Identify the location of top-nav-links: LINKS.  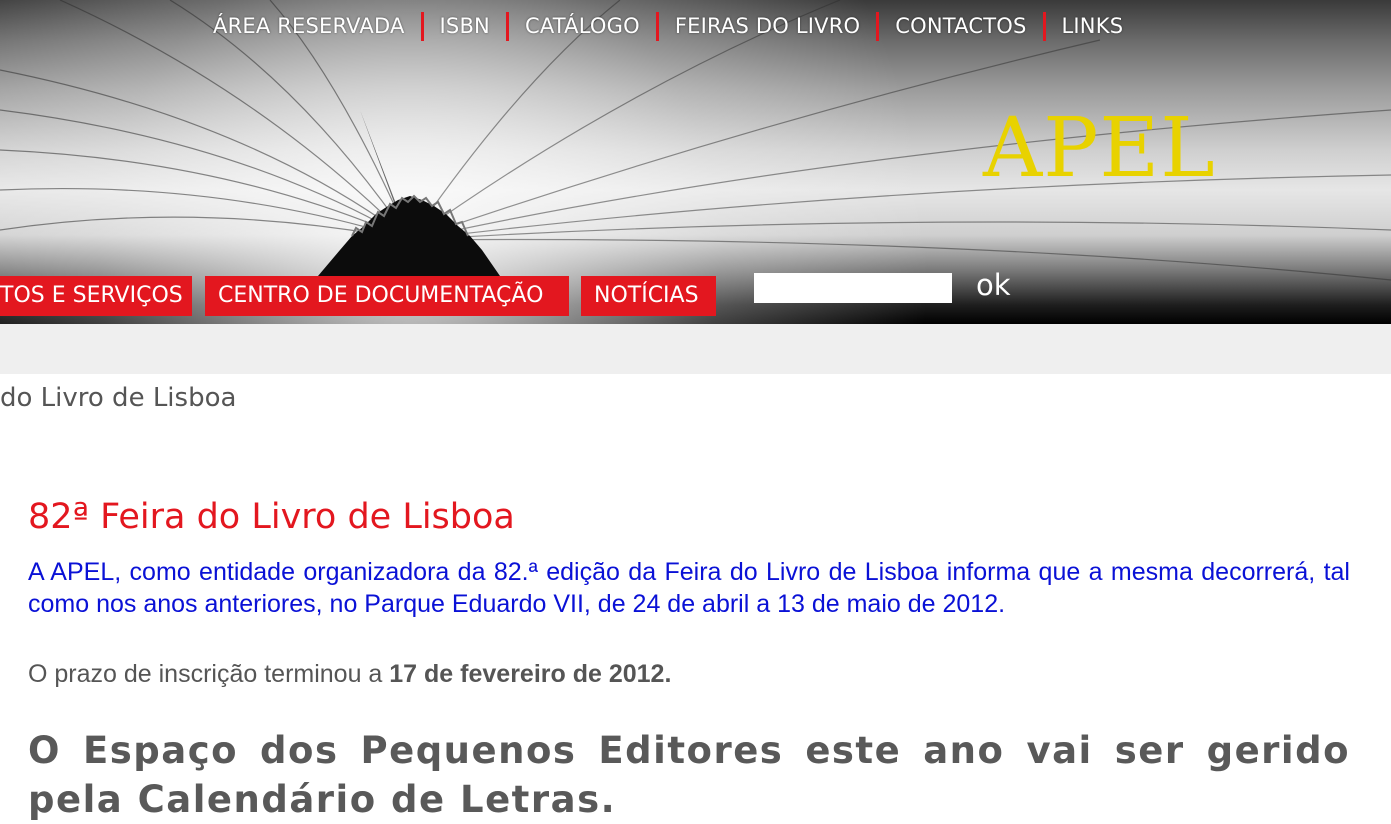
(1093, 26).